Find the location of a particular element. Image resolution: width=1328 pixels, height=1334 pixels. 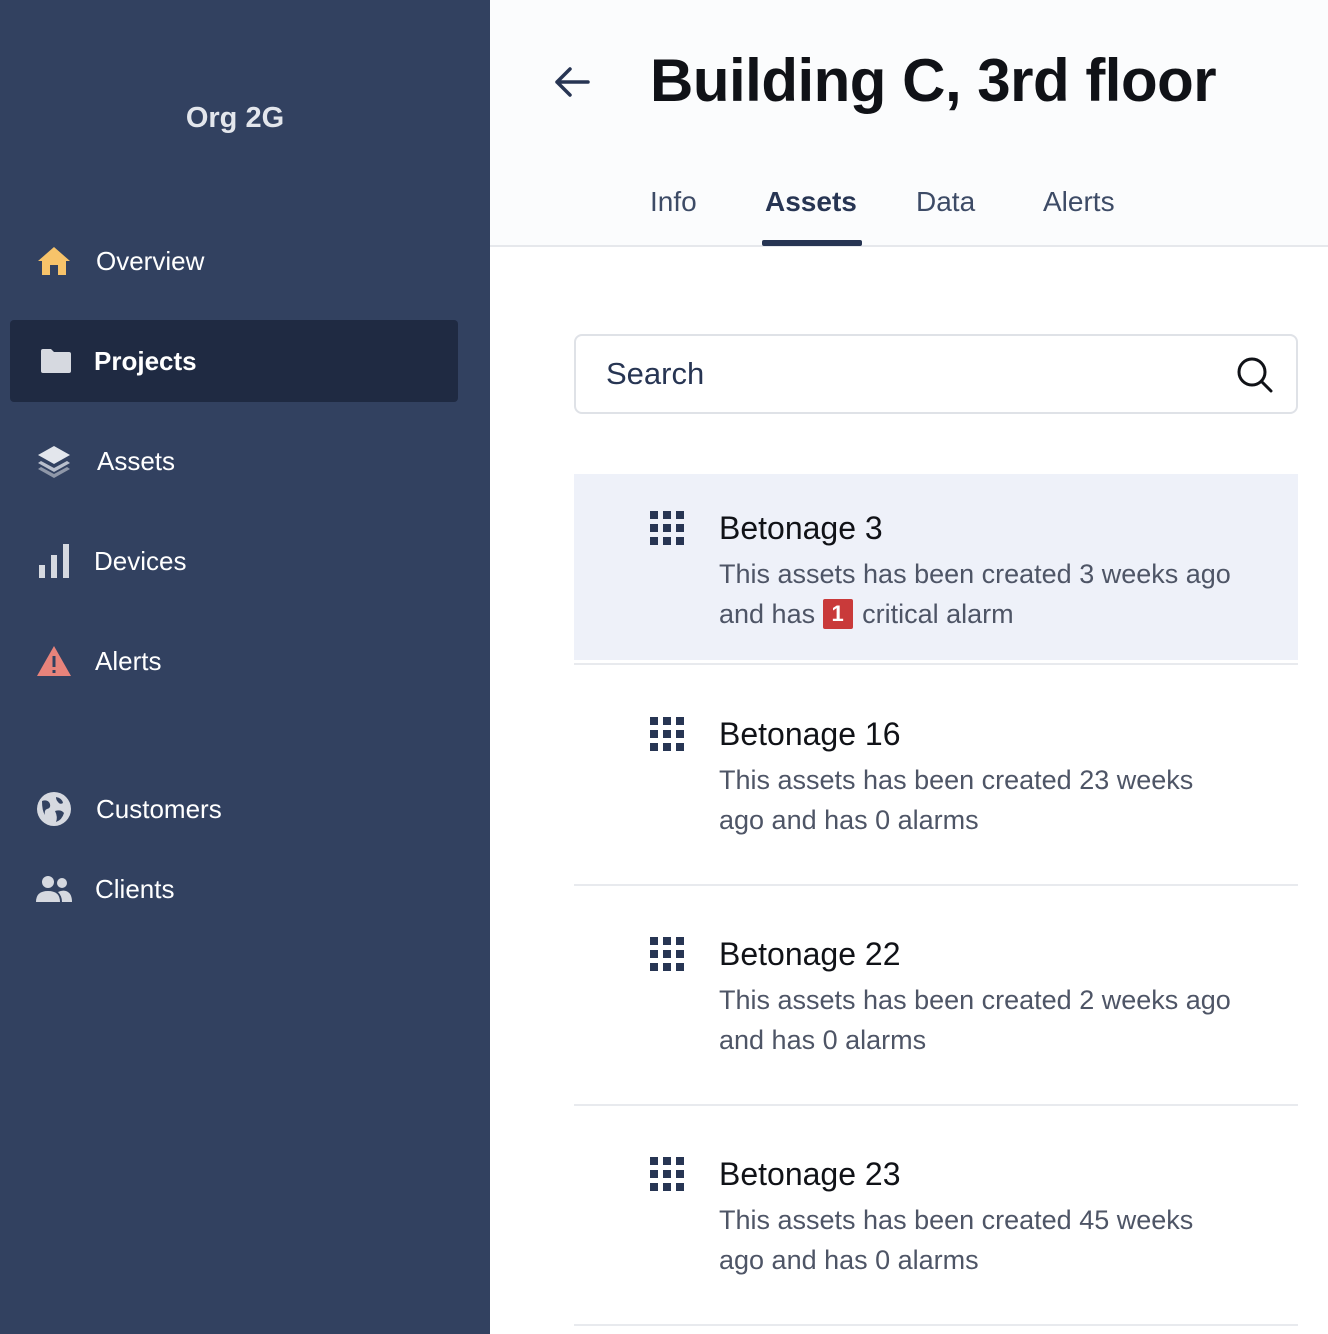

tab-alerts: Alerts is located at coordinates (1079, 202).